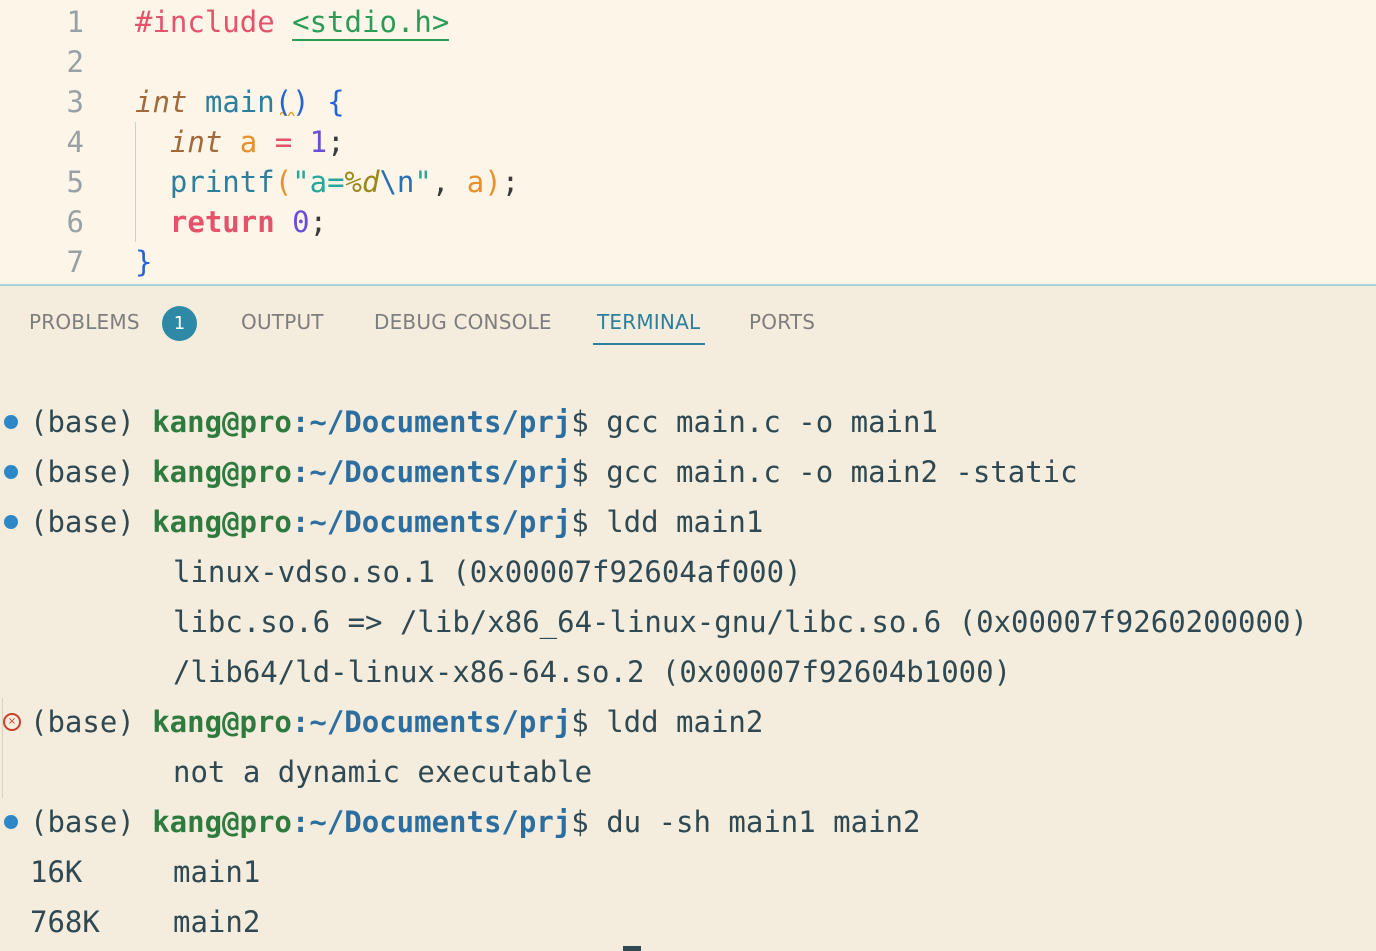  I want to click on du-size: 16K, so click(56, 872).